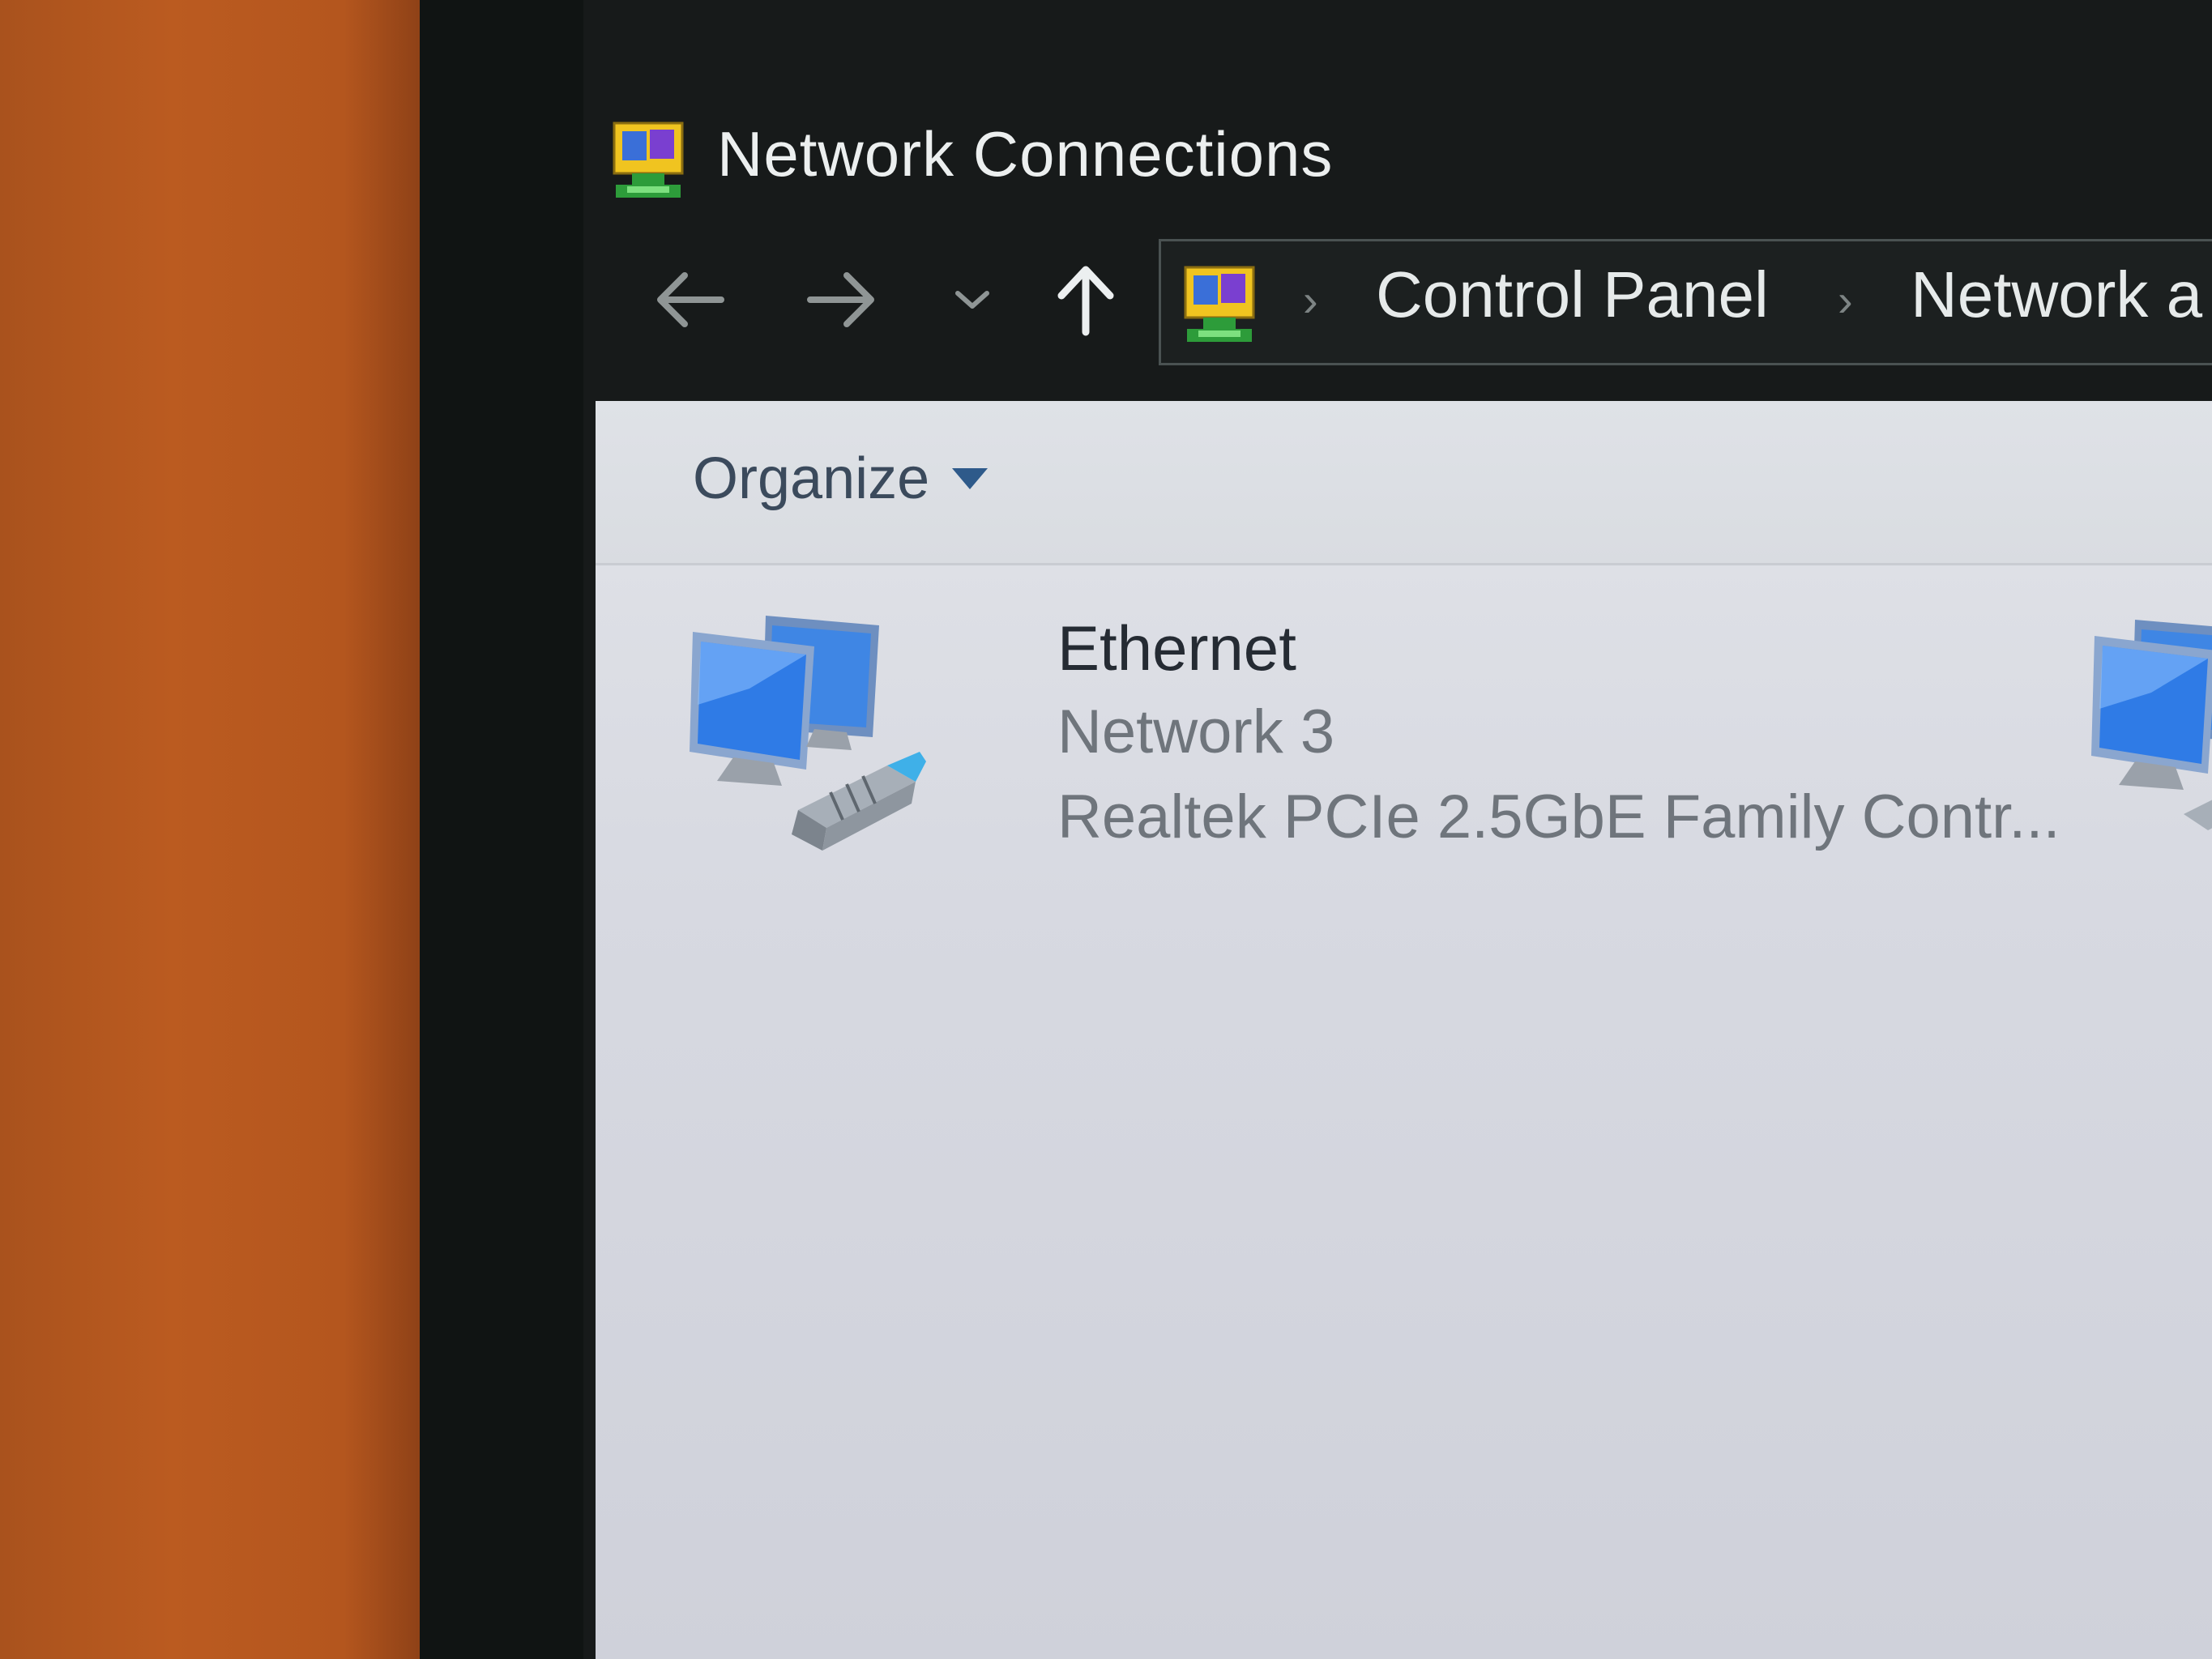 Image resolution: width=2212 pixels, height=1659 pixels. I want to click on arrow-right-icon, so click(840, 299).